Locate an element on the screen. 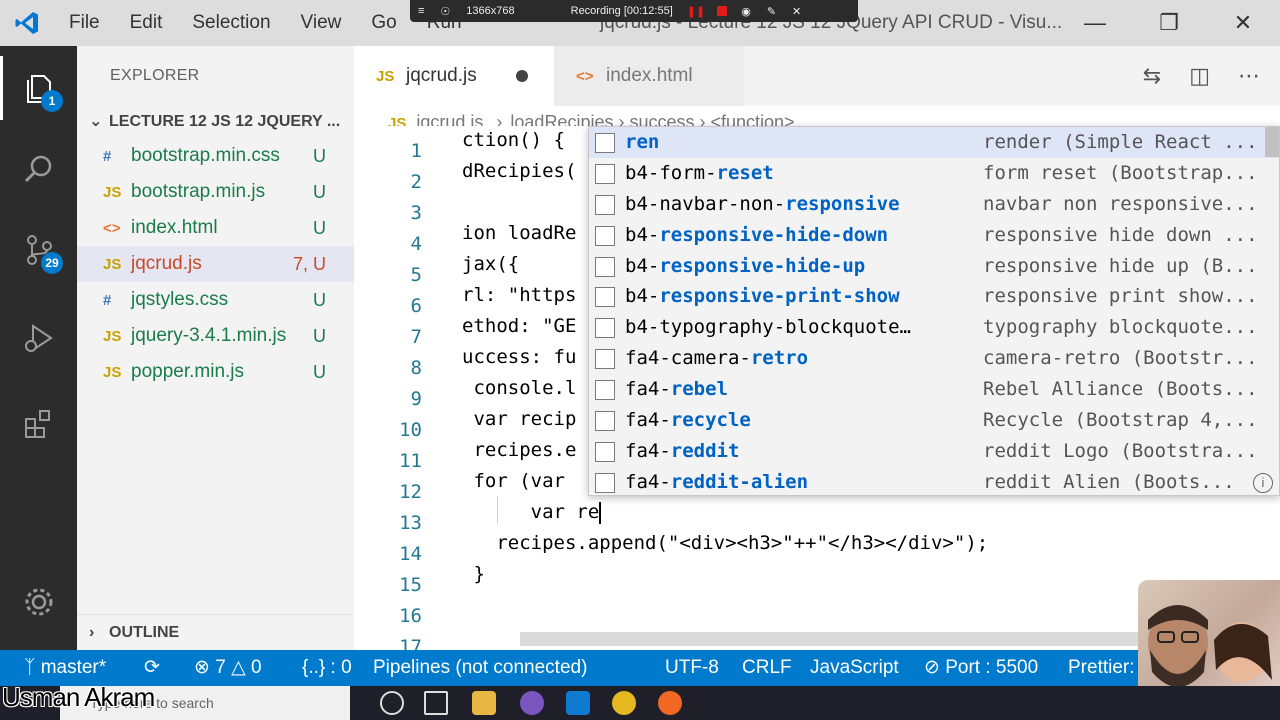 The height and width of the screenshot is (720, 1280). source-control-activity: 29 is located at coordinates (38, 250).